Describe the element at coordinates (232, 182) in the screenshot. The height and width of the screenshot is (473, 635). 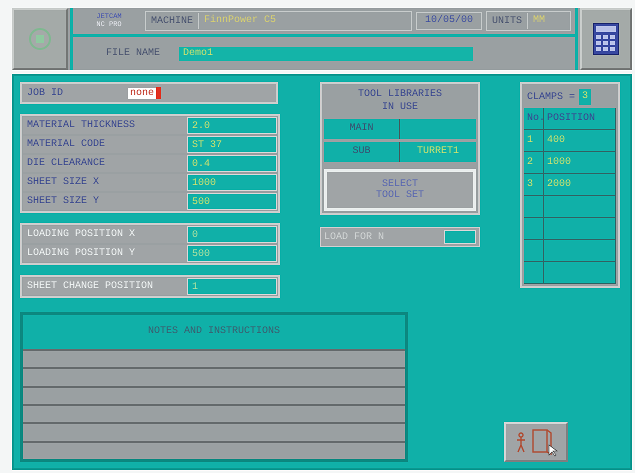
I see `field-value: 1000` at that location.